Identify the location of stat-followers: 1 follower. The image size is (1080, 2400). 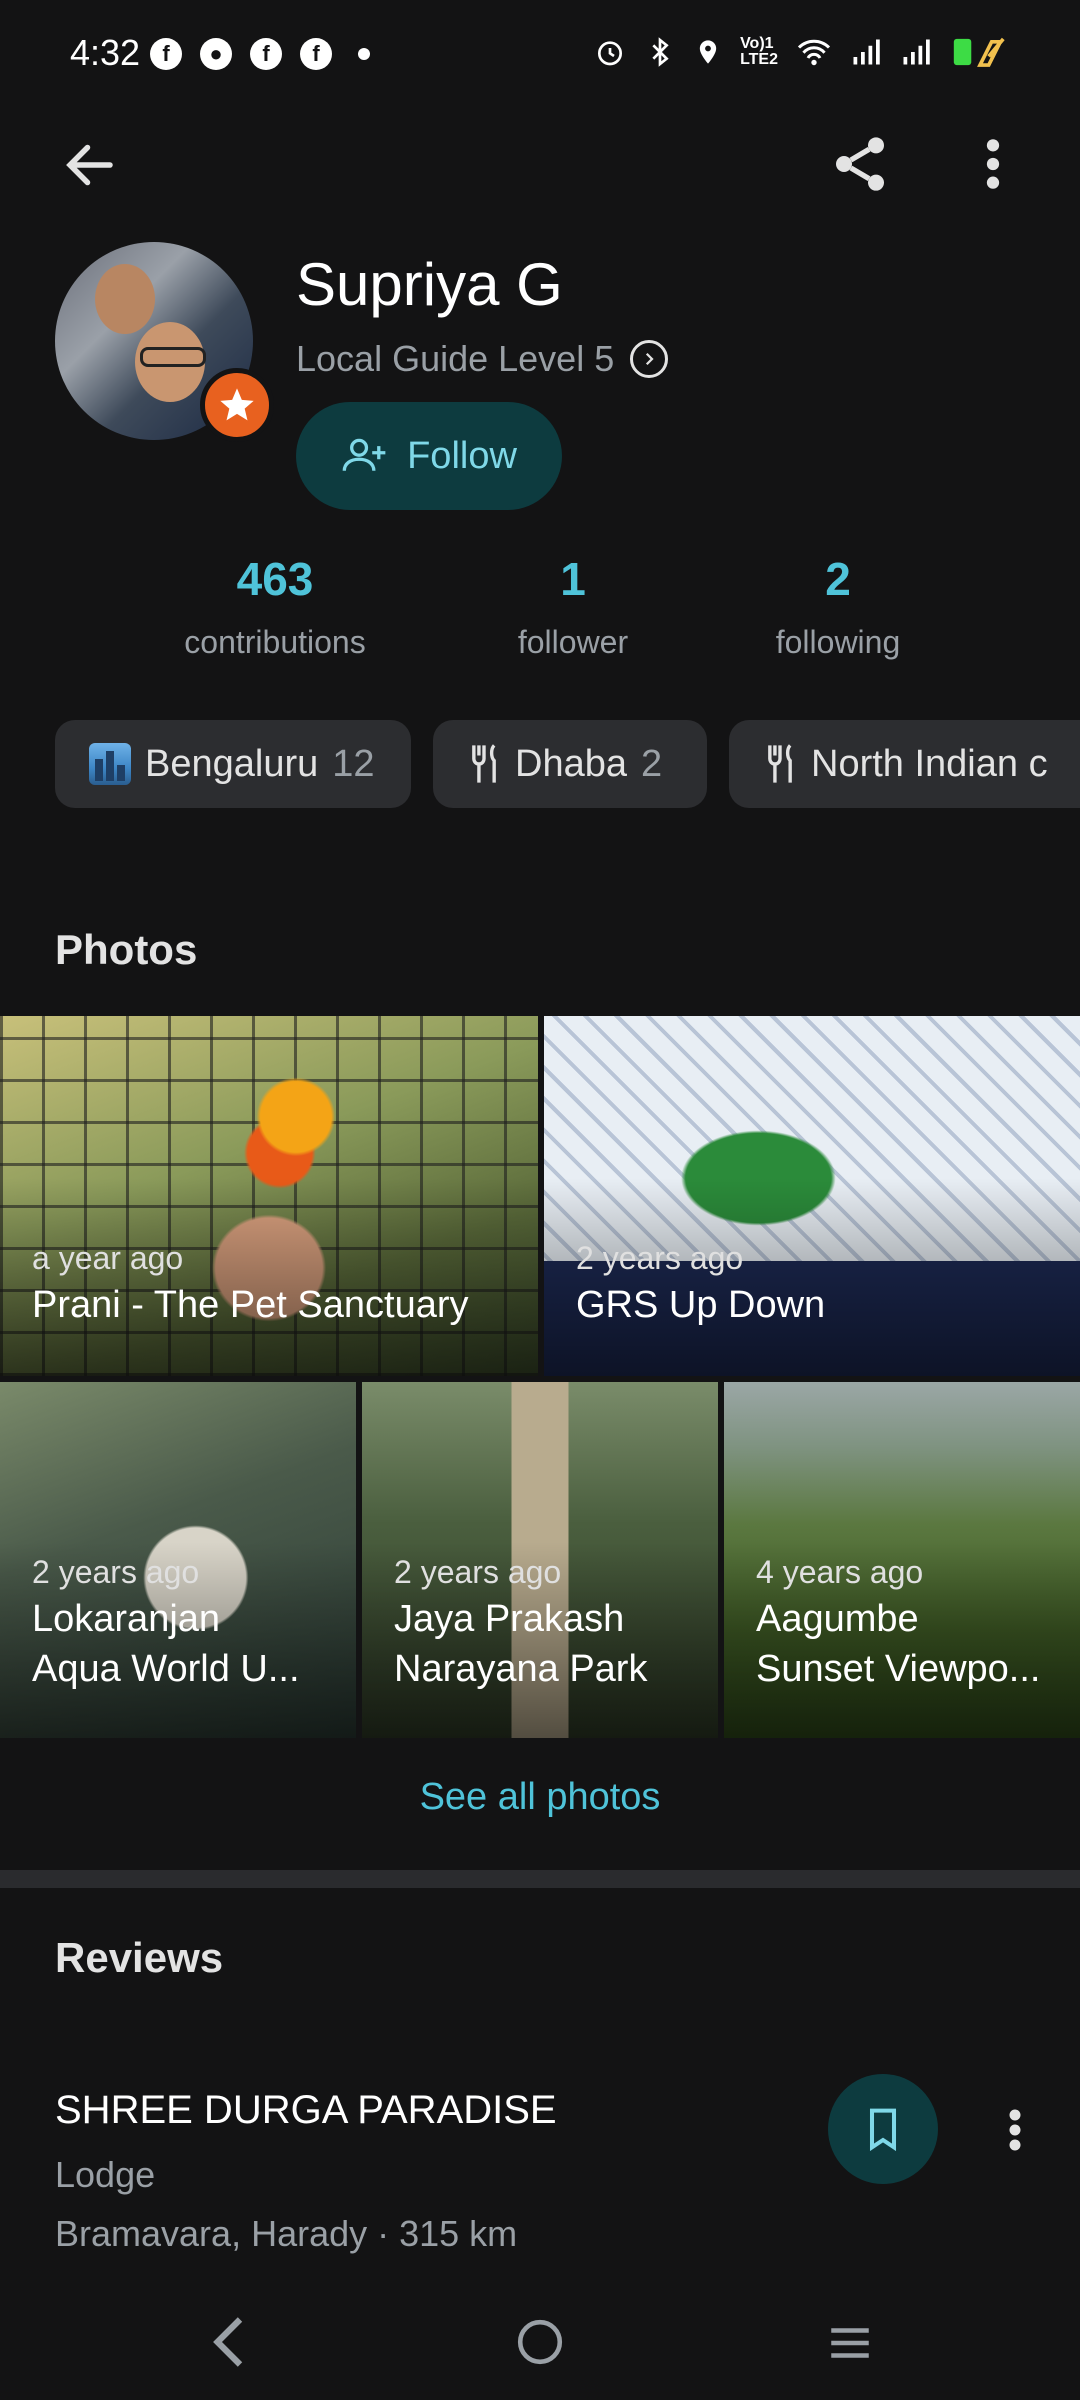
(573, 606).